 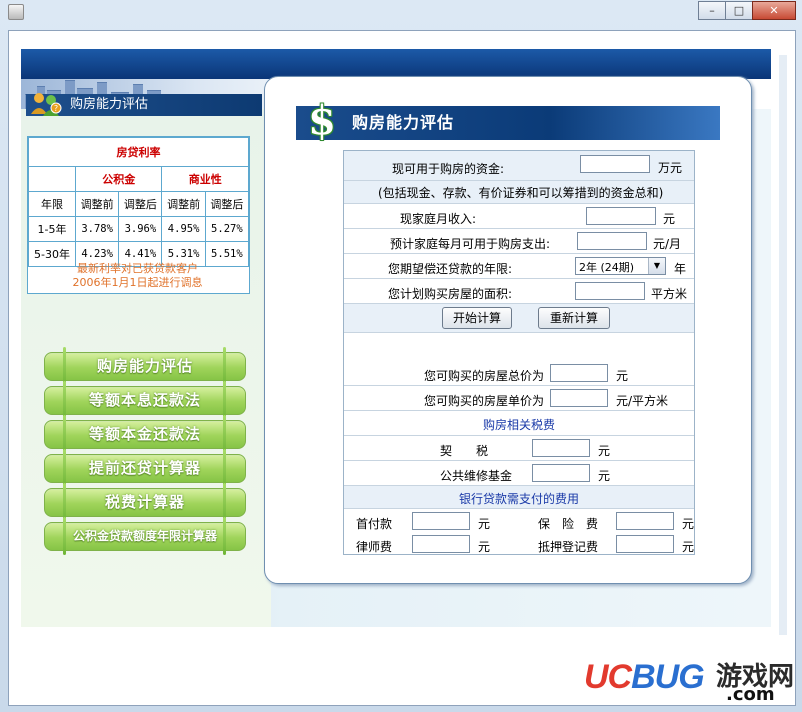 I want to click on lawyer-fee-output, so click(x=441, y=544).